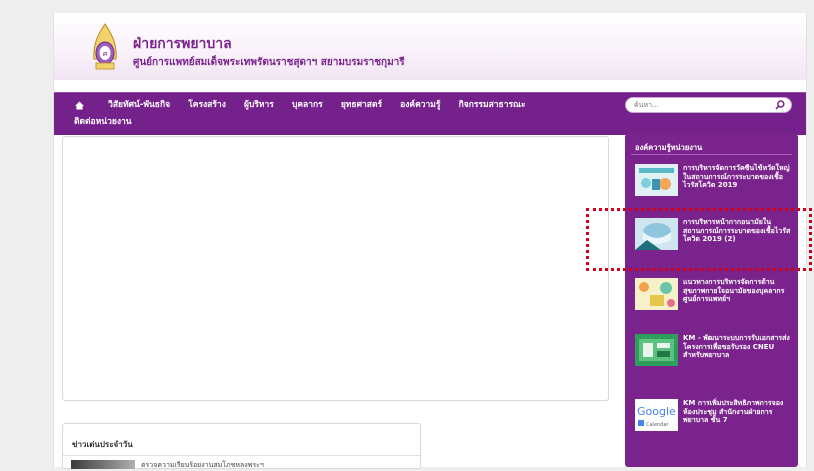 The image size is (814, 471). Describe the element at coordinates (656, 180) in the screenshot. I see `vaccine-thumbnail` at that location.